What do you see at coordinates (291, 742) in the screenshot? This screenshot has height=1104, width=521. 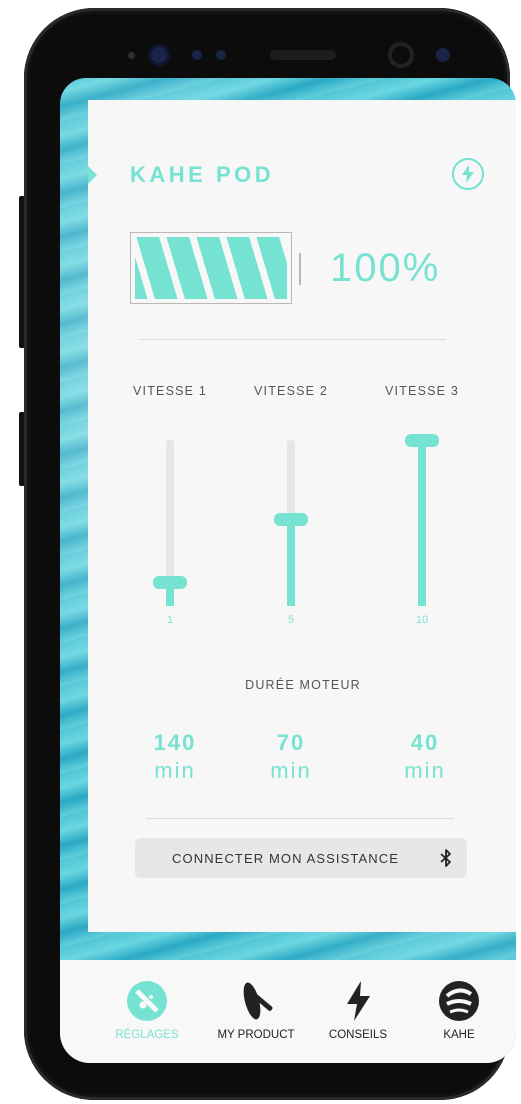 I see `duration-number-2: 70` at bounding box center [291, 742].